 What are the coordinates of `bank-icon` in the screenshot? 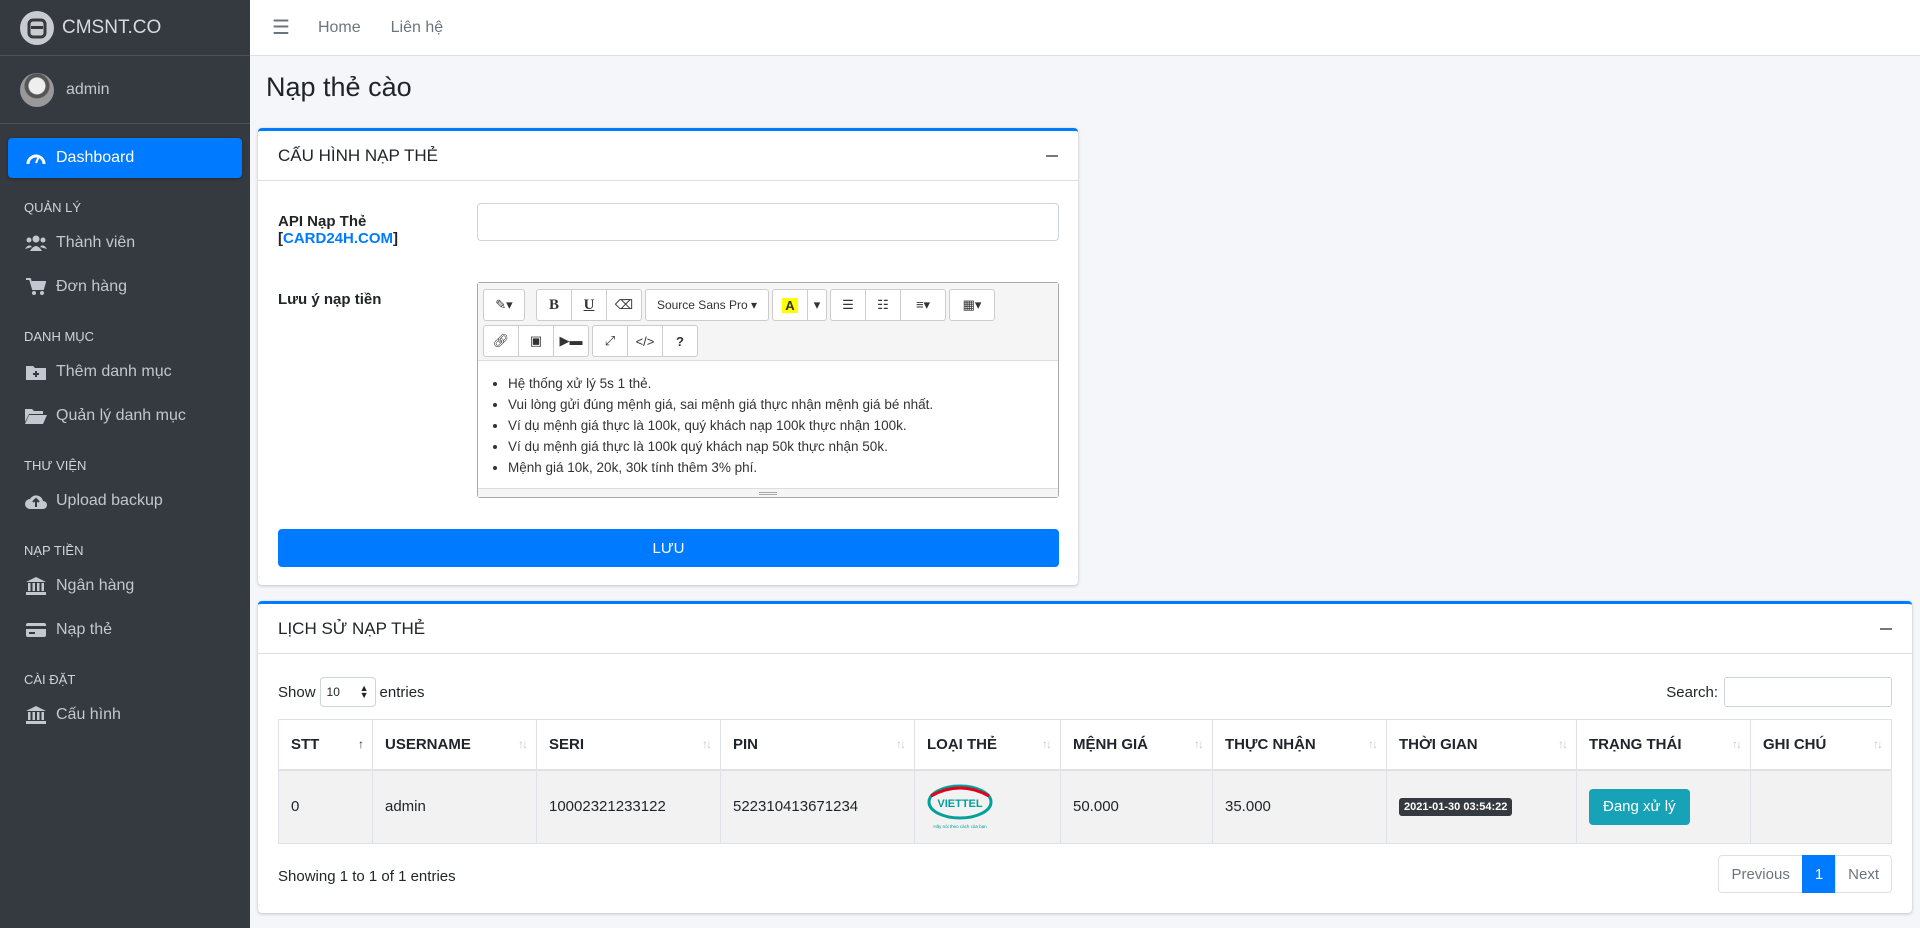 It's located at (36, 586).